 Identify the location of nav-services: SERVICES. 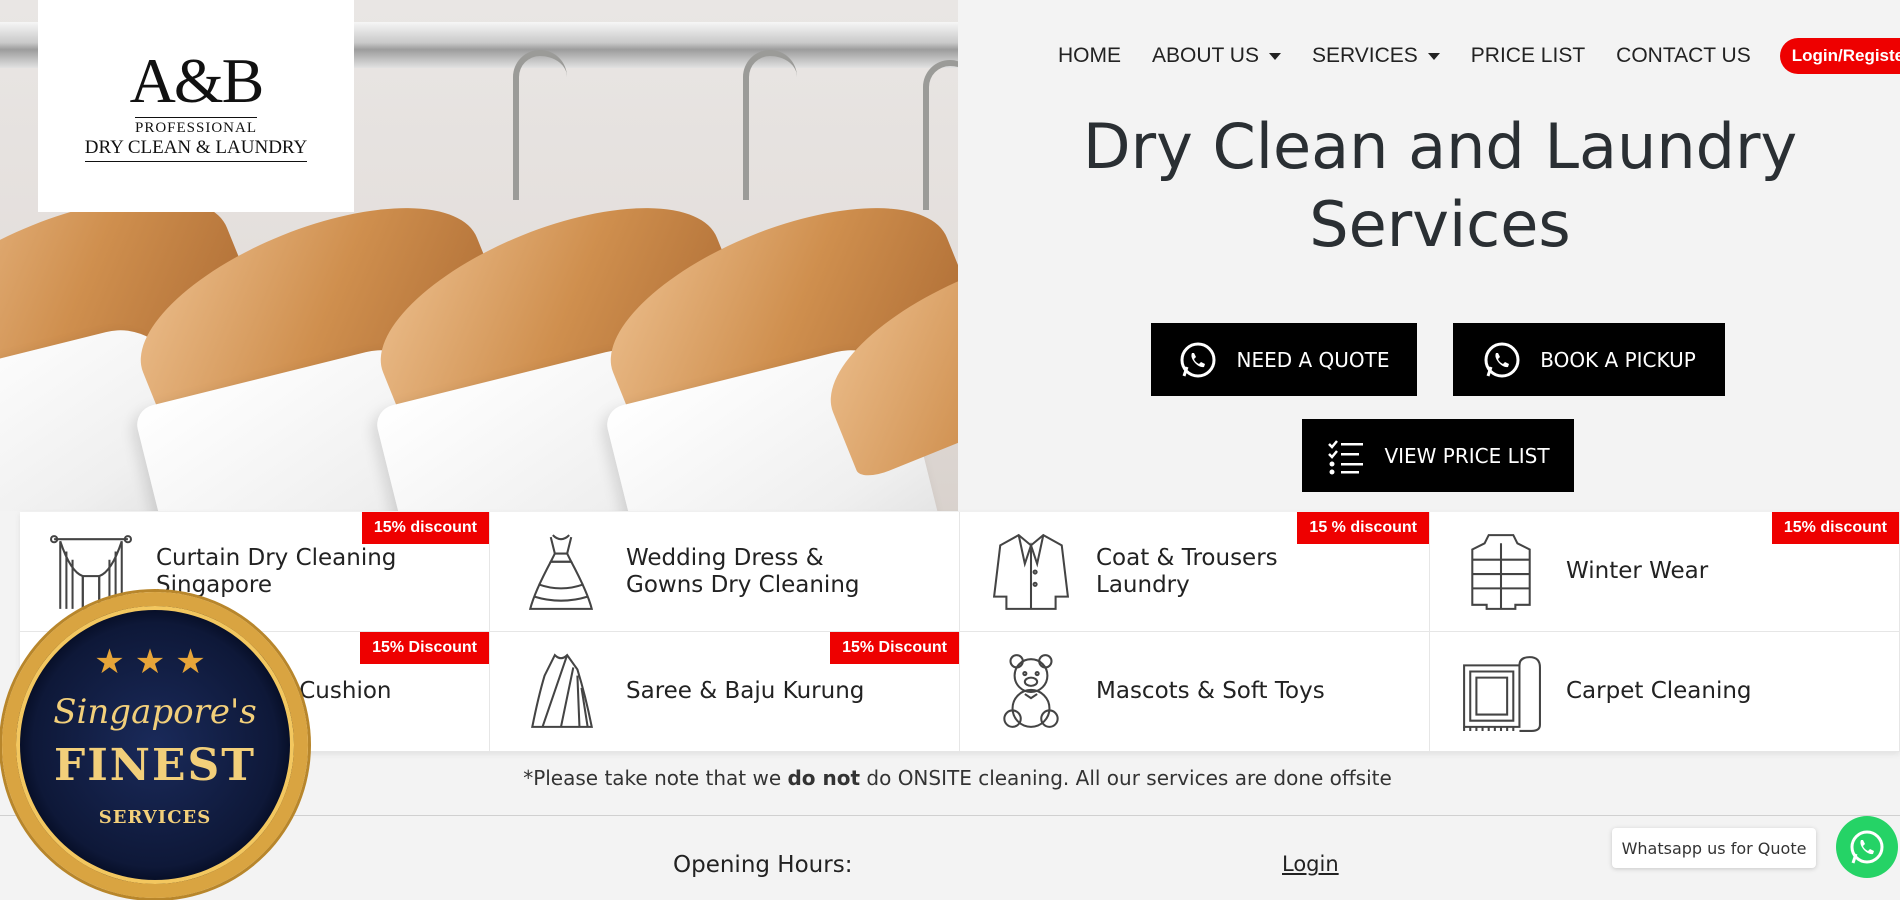
(1376, 56).